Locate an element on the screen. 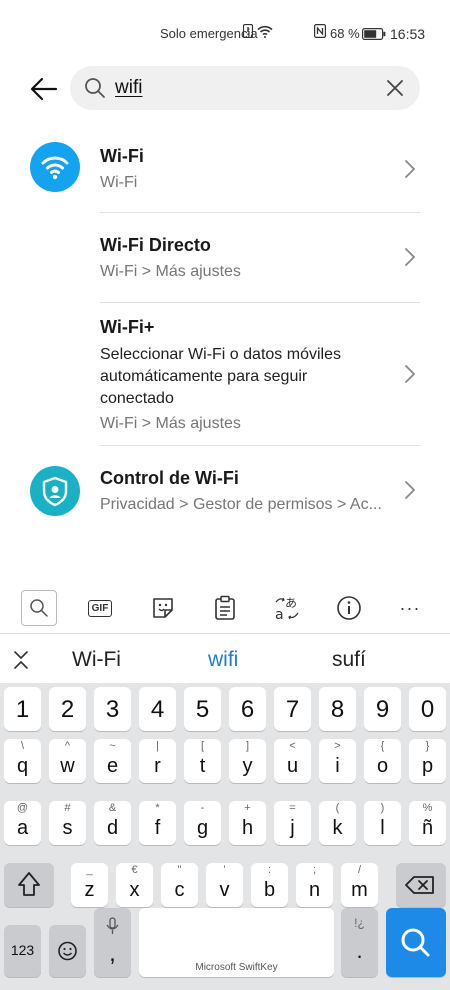  key-t: [t is located at coordinates (202, 761).